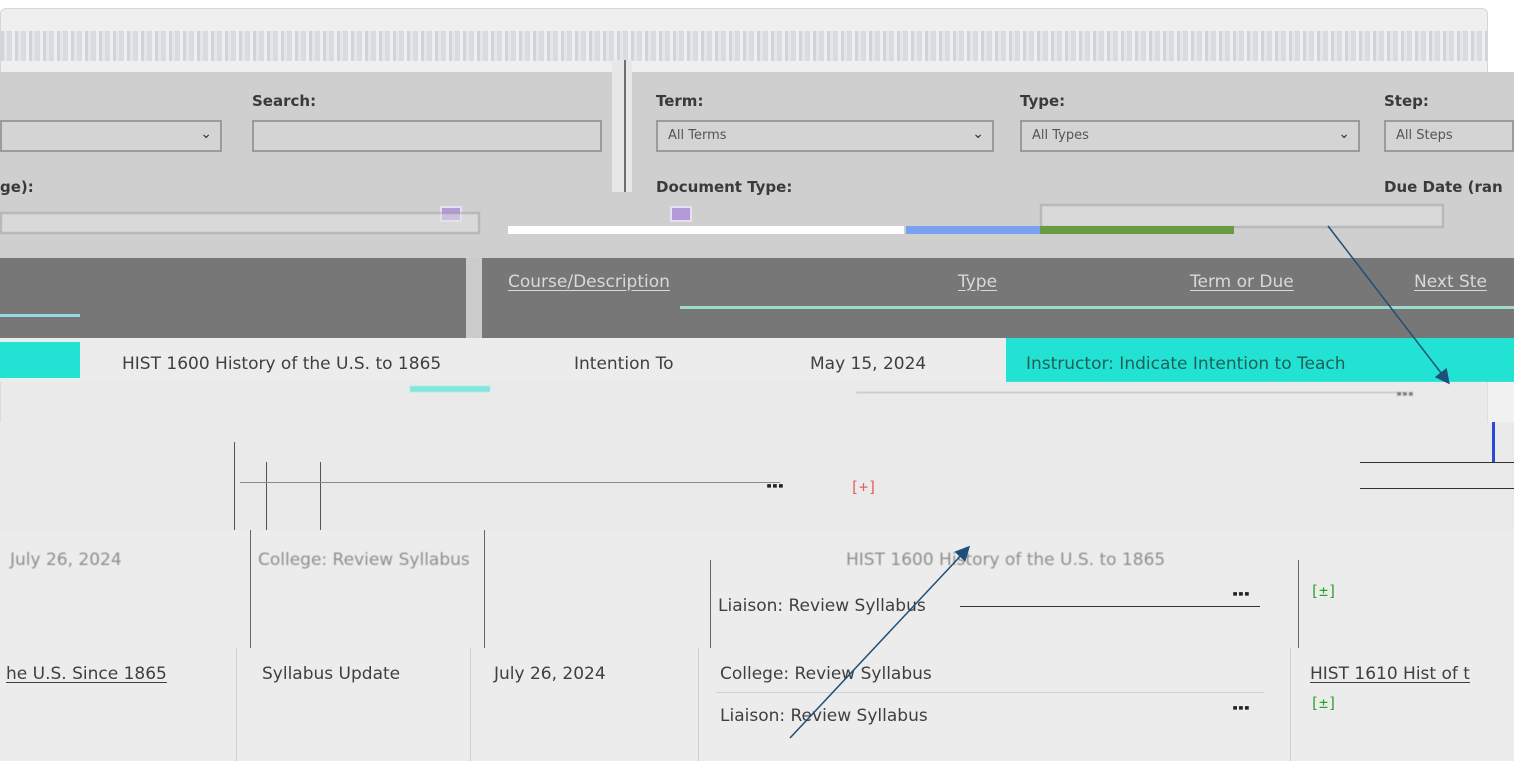  What do you see at coordinates (824, 716) in the screenshot?
I see `row3-step2: Liaison: Review Syllabus` at bounding box center [824, 716].